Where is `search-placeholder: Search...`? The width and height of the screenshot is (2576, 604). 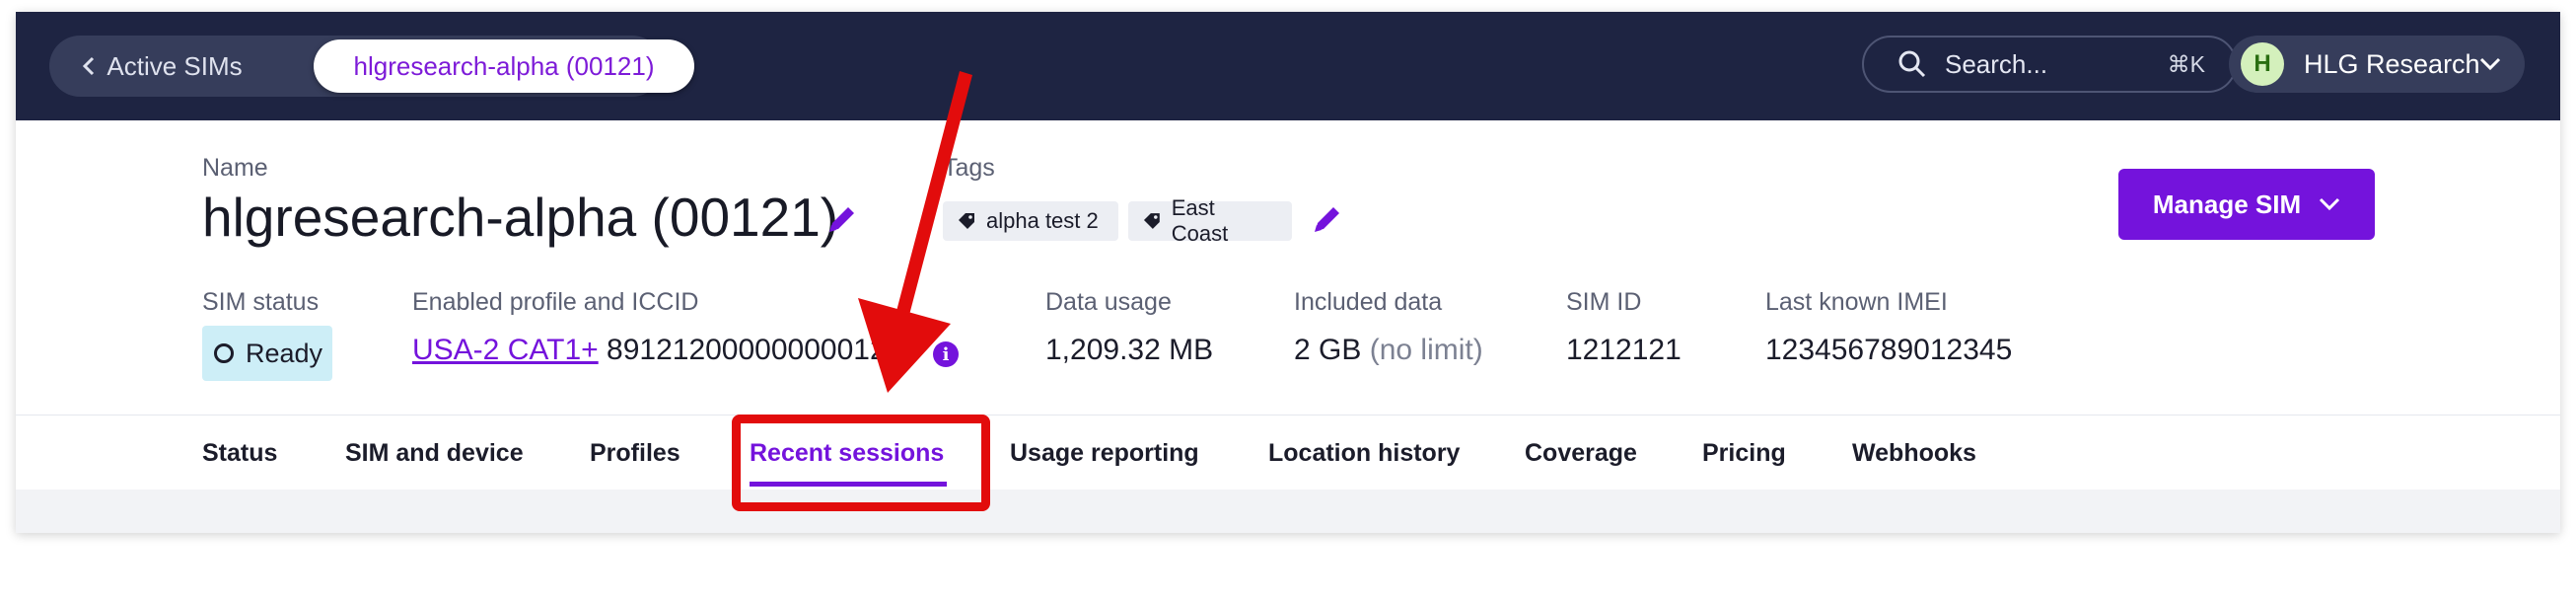
search-placeholder: Search... is located at coordinates (1997, 64).